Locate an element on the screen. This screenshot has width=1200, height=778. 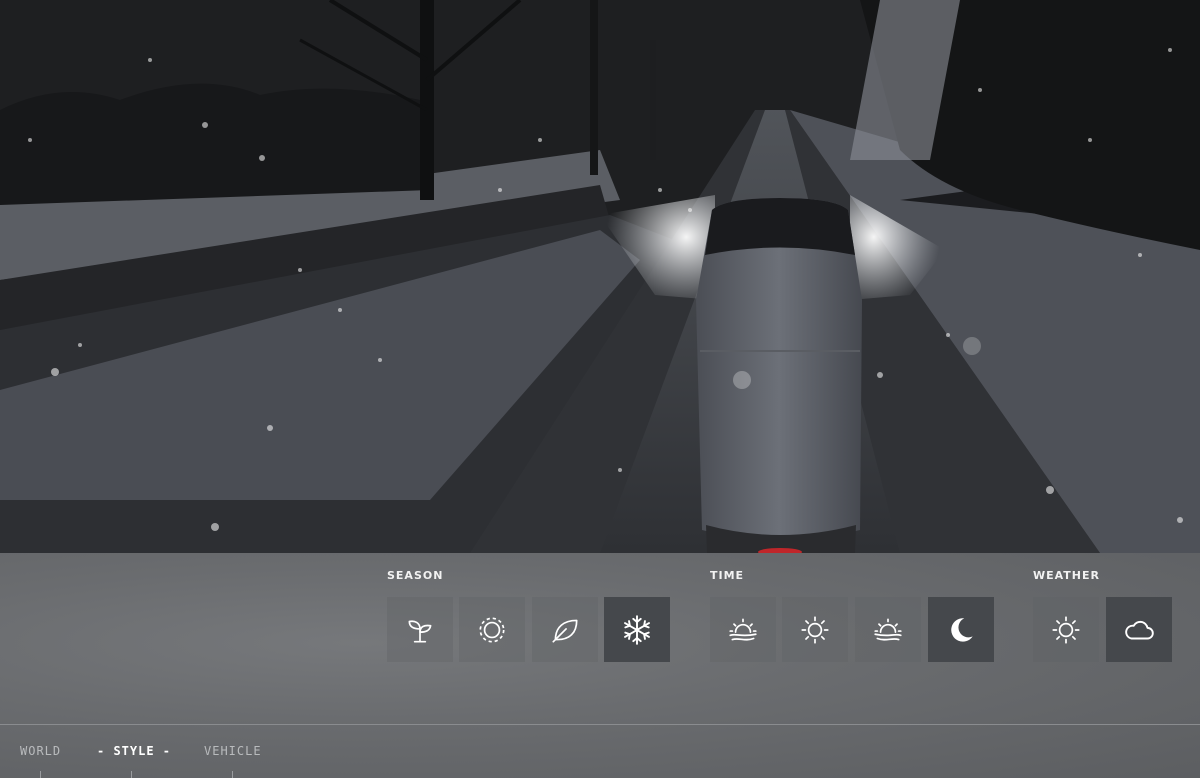
sprout-icon is located at coordinates (420, 631).